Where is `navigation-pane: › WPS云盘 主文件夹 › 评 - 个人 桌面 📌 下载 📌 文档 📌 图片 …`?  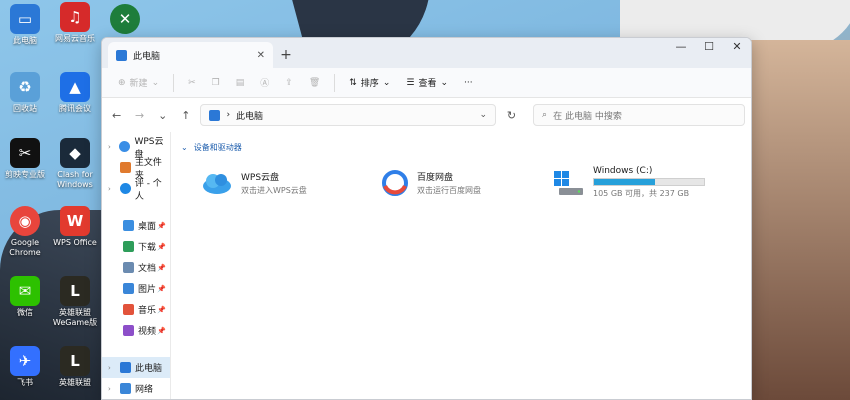
navigation-pane: › WPS云盘 主文件夹 › 评 - 个人 桌面 📌 下载 📌 文档 📌 图片 … is located at coordinates (136, 265).